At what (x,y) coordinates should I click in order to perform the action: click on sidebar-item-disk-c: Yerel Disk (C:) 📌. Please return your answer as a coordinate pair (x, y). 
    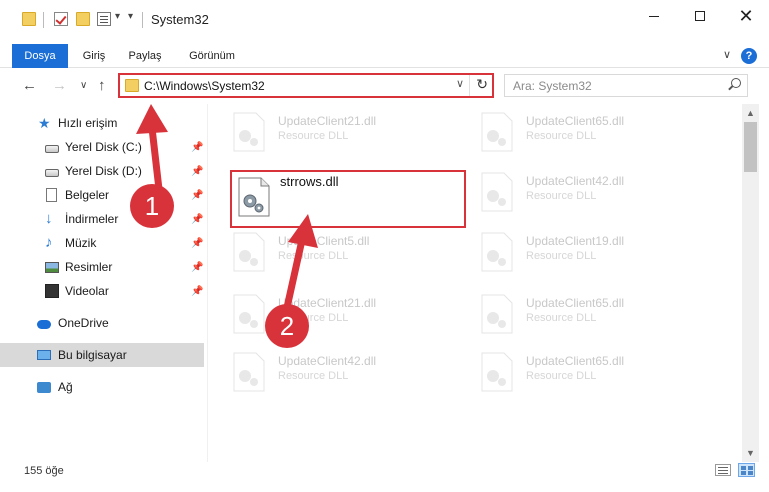
    Looking at the image, I should click on (102, 147).